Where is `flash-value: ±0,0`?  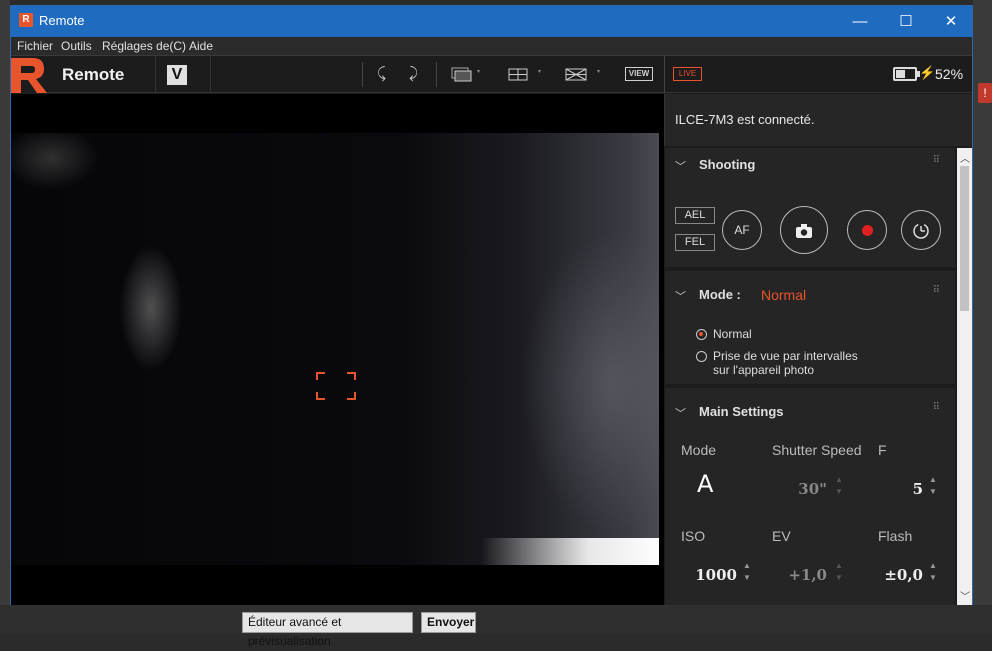
flash-value: ±0,0 is located at coordinates (894, 575).